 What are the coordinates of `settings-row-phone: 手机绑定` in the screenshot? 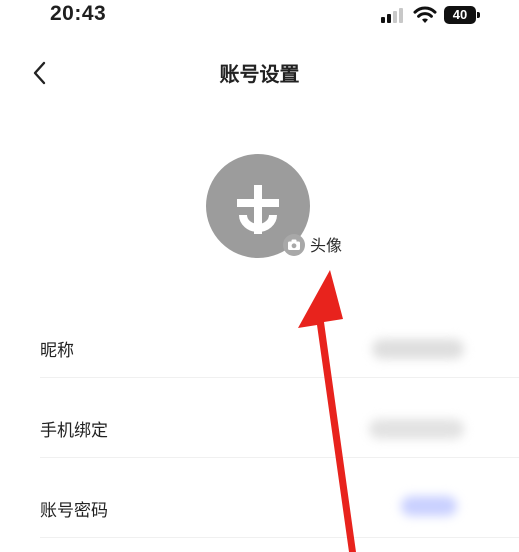 It's located at (259, 426).